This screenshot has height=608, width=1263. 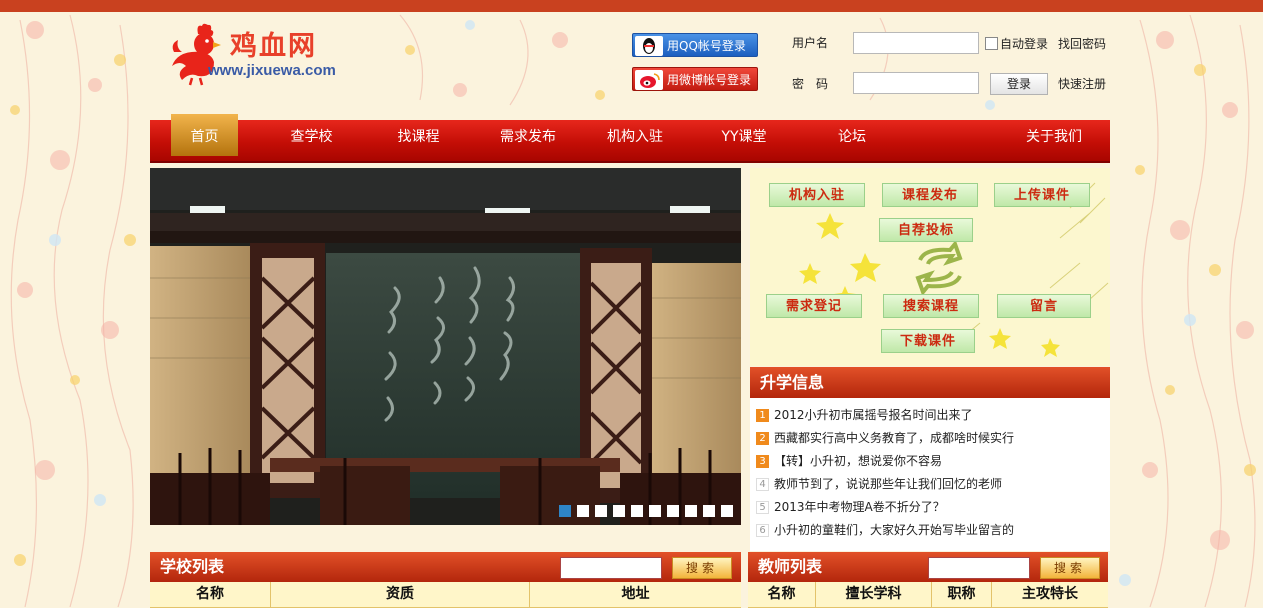 What do you see at coordinates (762, 530) in the screenshot?
I see `news-rank: 6` at bounding box center [762, 530].